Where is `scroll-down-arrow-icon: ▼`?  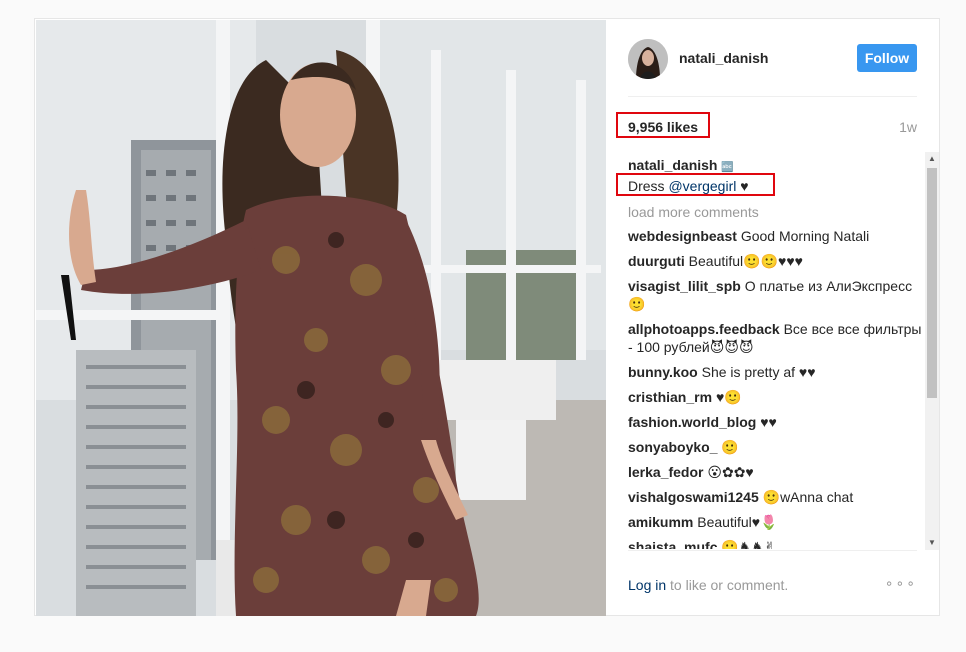 scroll-down-arrow-icon: ▼ is located at coordinates (932, 543).